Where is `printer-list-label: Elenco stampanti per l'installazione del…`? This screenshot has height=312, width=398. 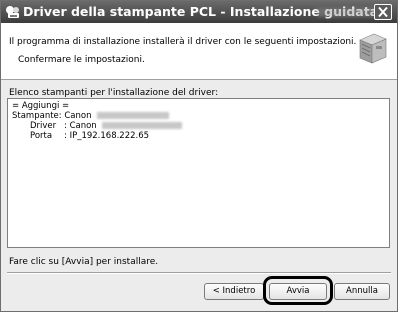 printer-list-label: Elenco stampanti per l'installazione del… is located at coordinates (114, 93).